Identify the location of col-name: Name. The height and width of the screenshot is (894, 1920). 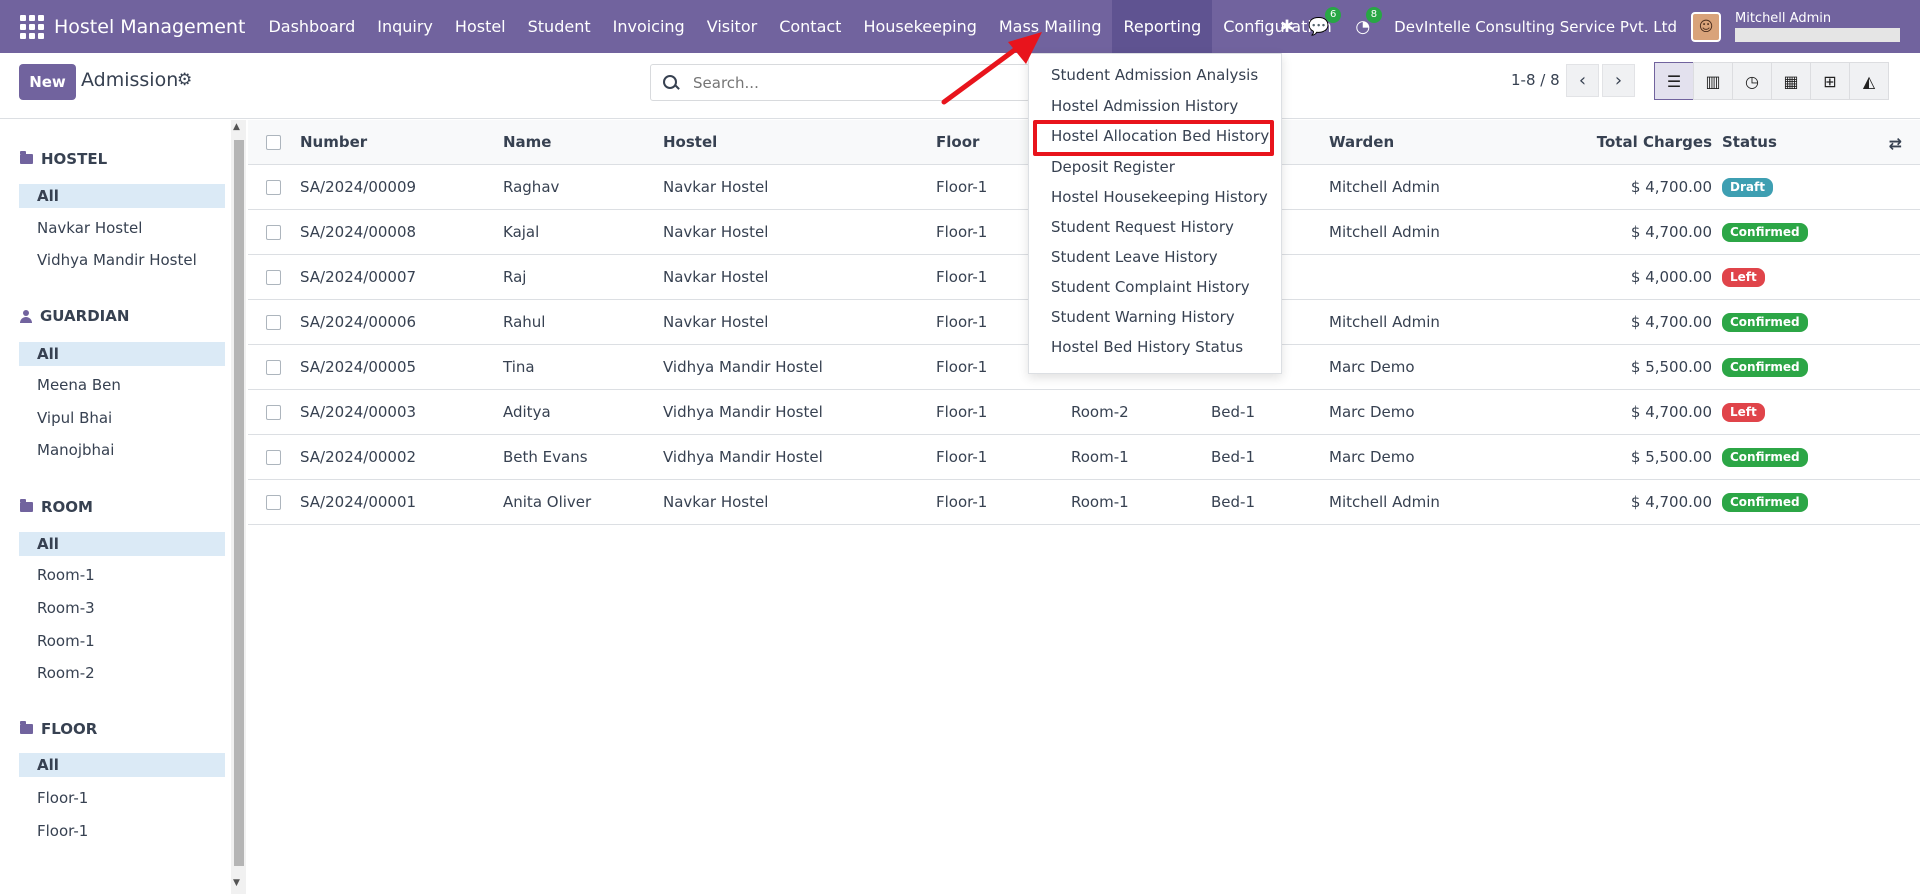
(527, 142).